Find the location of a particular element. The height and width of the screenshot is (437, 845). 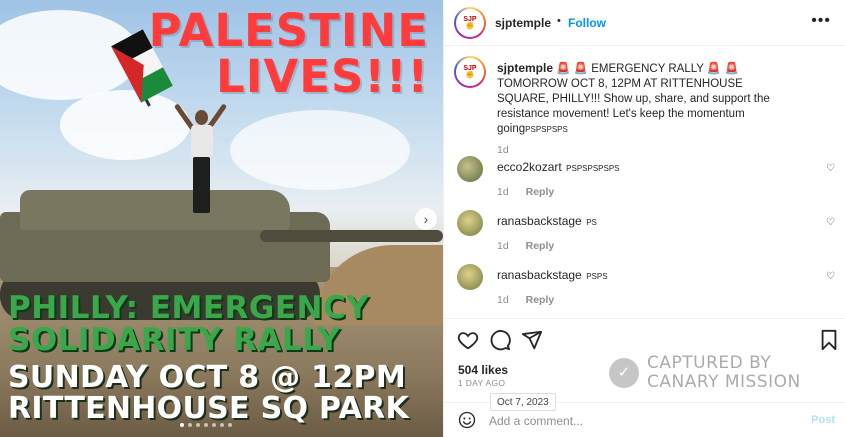

post-header: SJP ✊ sjptemple • Follow ••• is located at coordinates (644, 23).